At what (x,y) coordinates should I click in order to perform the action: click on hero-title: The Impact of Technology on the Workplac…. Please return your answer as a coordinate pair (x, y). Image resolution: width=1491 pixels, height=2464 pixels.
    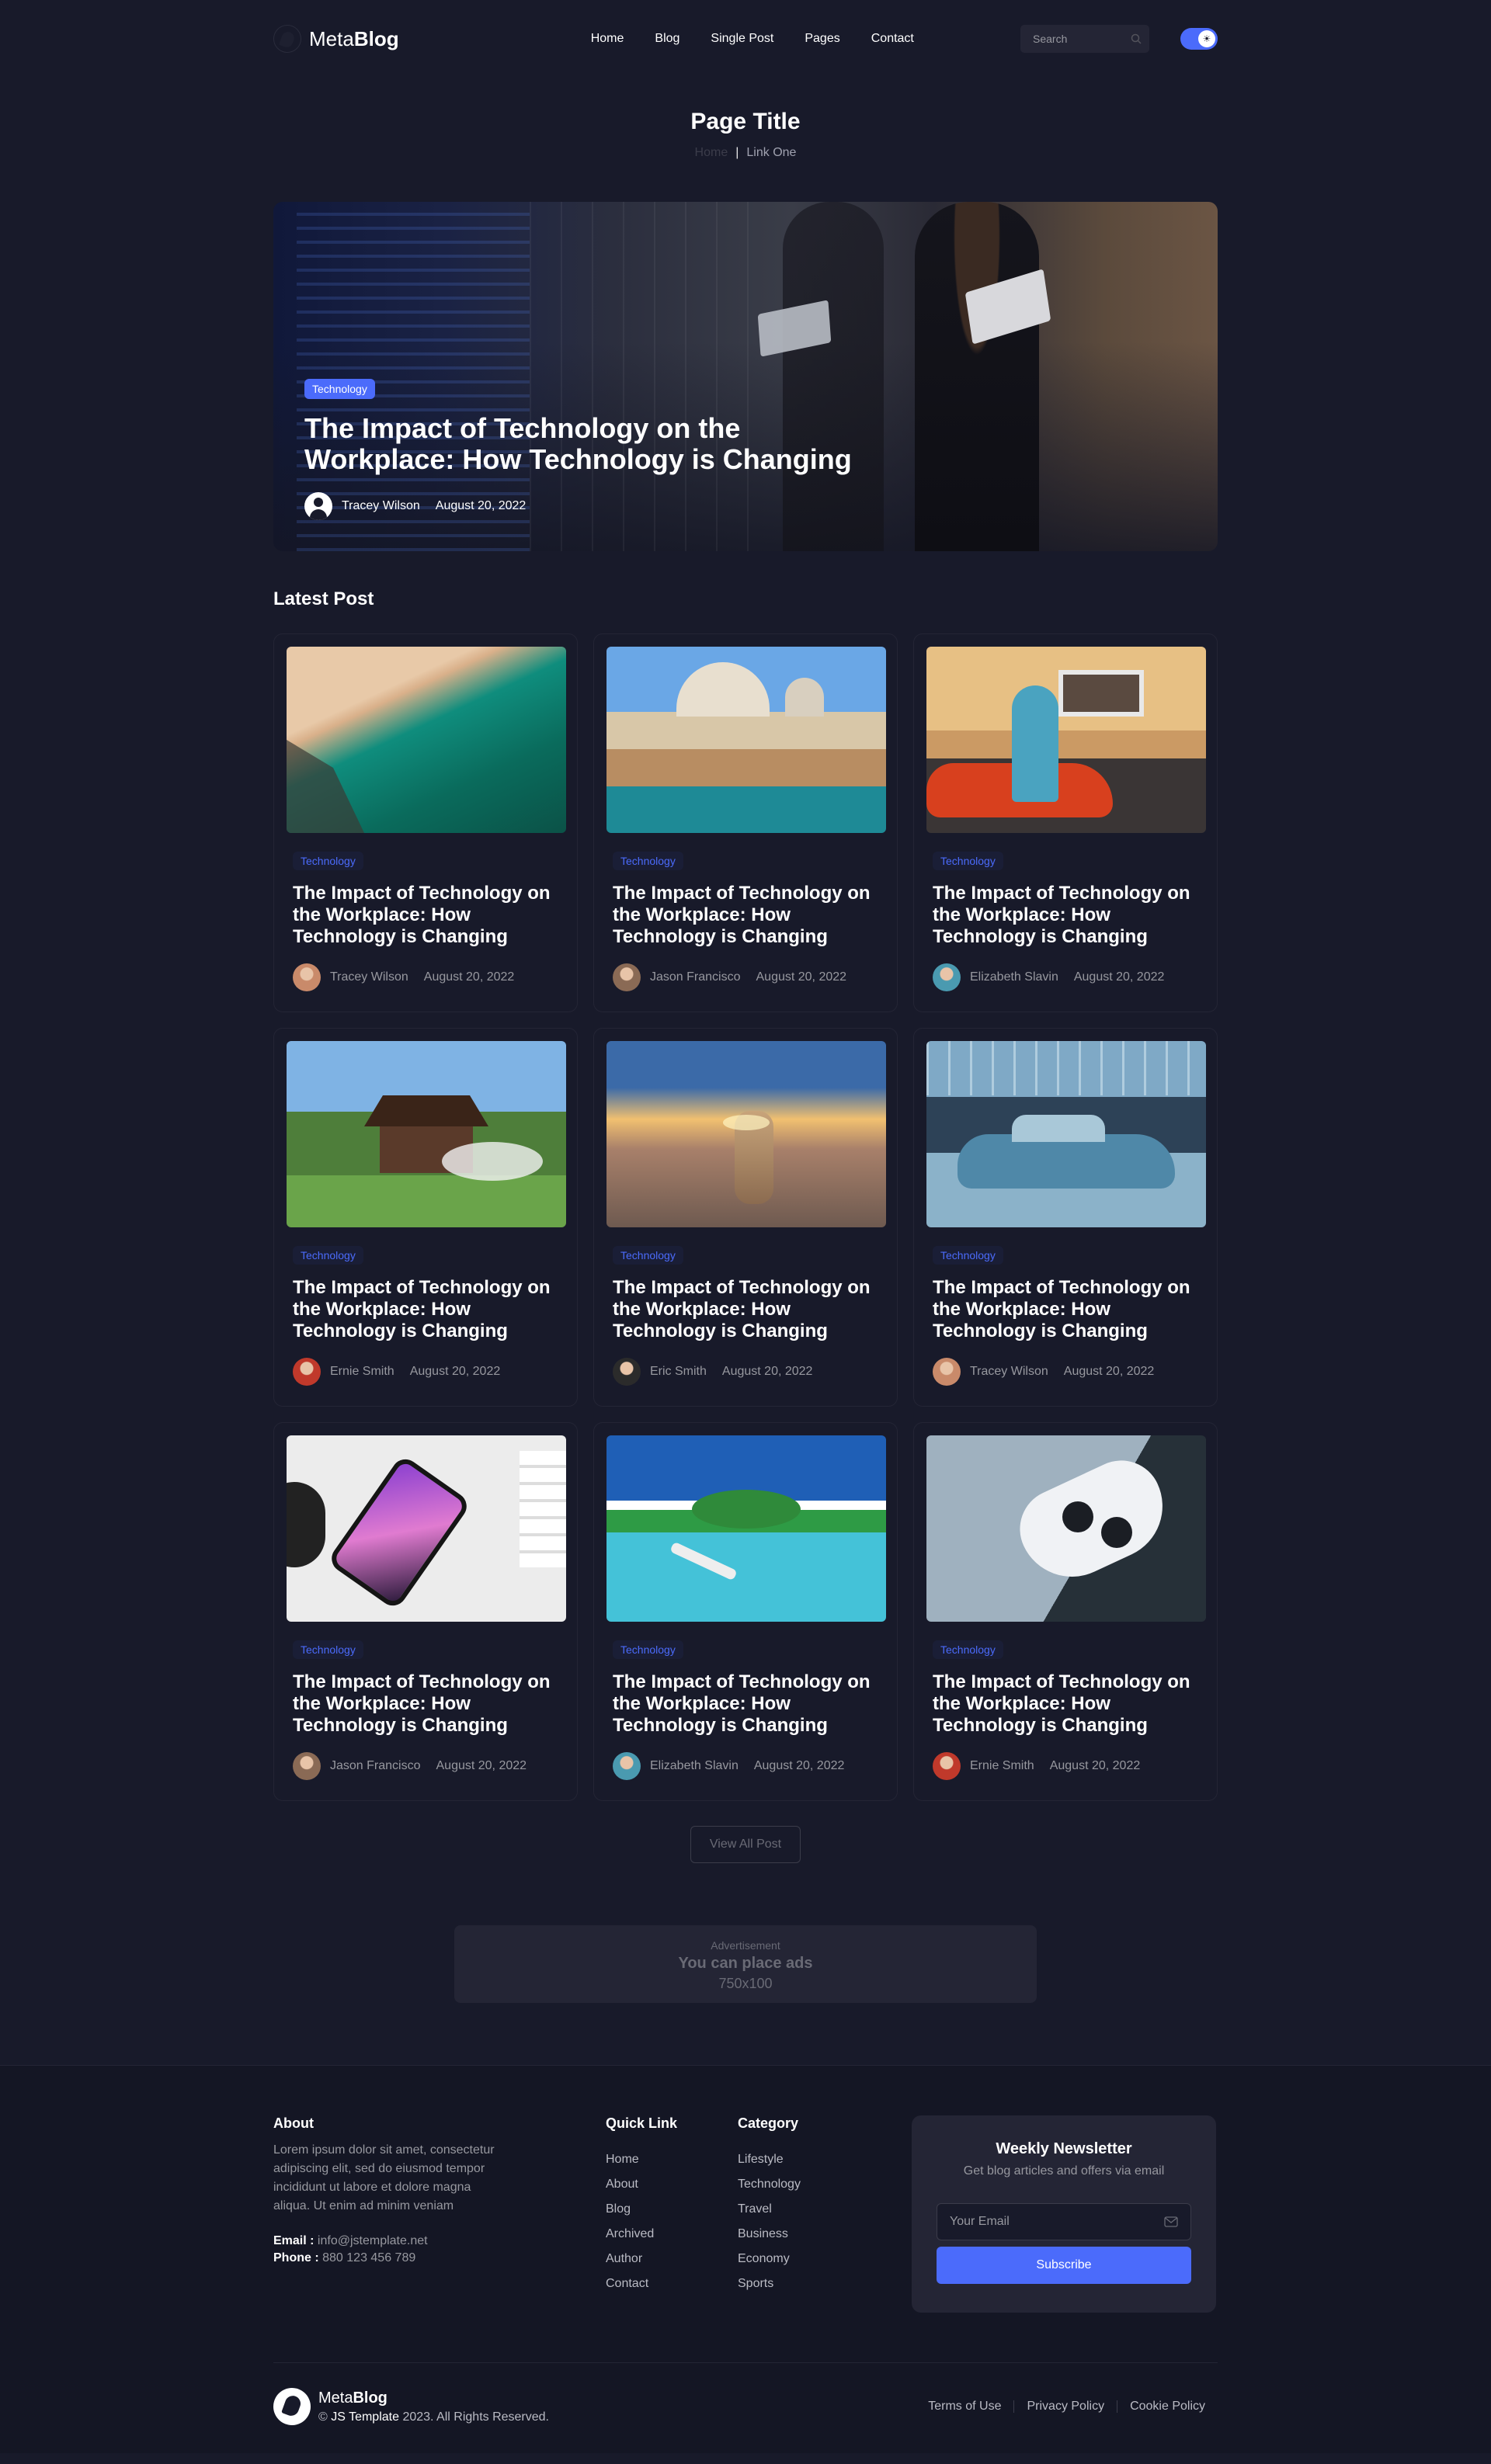
    Looking at the image, I should click on (599, 444).